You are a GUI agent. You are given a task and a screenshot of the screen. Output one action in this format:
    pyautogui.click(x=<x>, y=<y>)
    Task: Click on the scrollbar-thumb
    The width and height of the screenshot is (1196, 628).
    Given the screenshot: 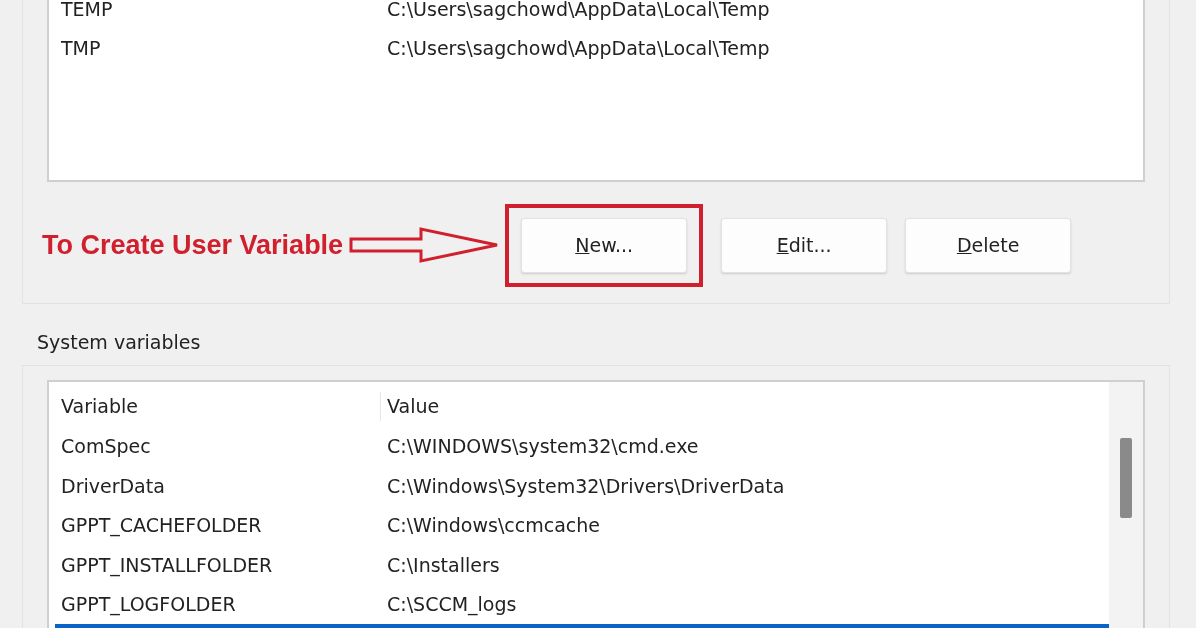 What is the action you would take?
    pyautogui.click(x=1126, y=477)
    